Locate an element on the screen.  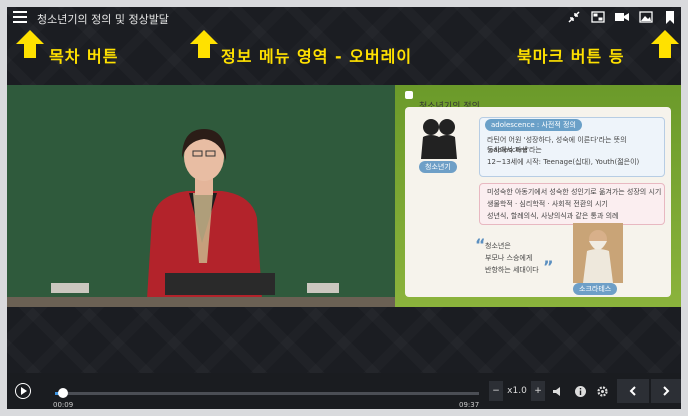
info-menu-annotation: 정보 메뉴 영역 - 오버레이 is located at coordinates (317, 56).